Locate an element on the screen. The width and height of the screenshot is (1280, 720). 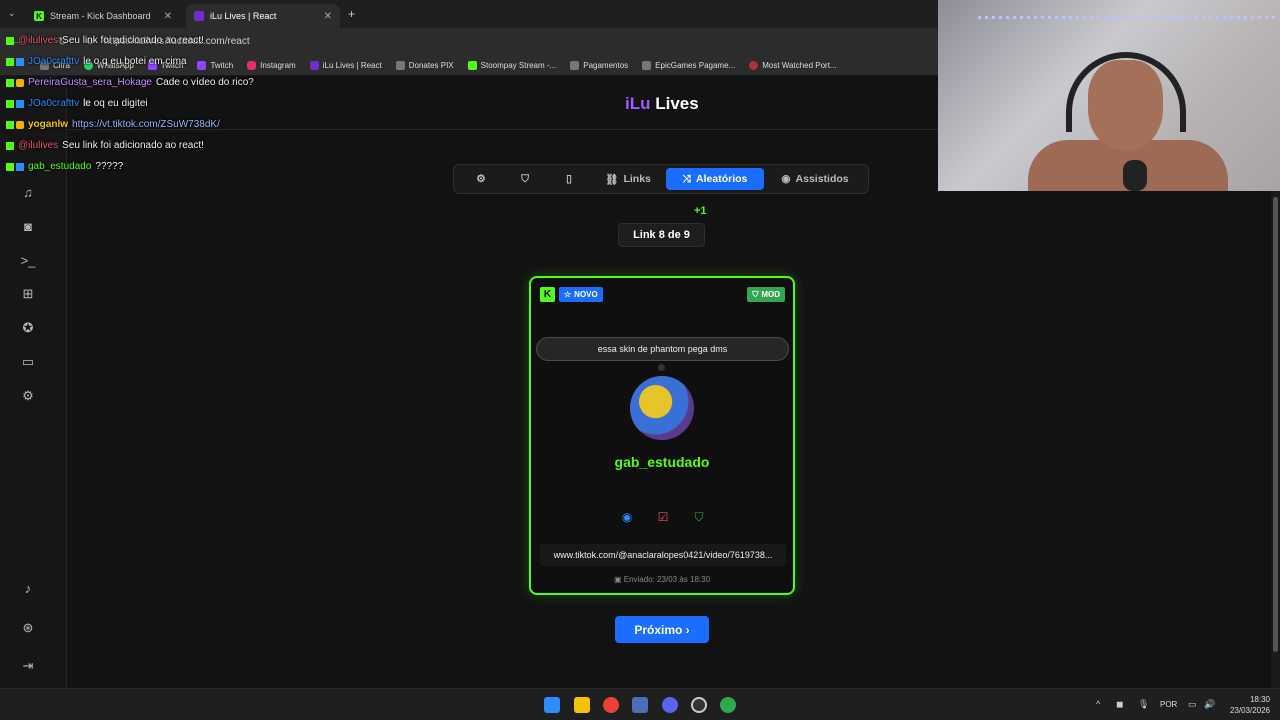
obs-icon is located at coordinates (699, 705).